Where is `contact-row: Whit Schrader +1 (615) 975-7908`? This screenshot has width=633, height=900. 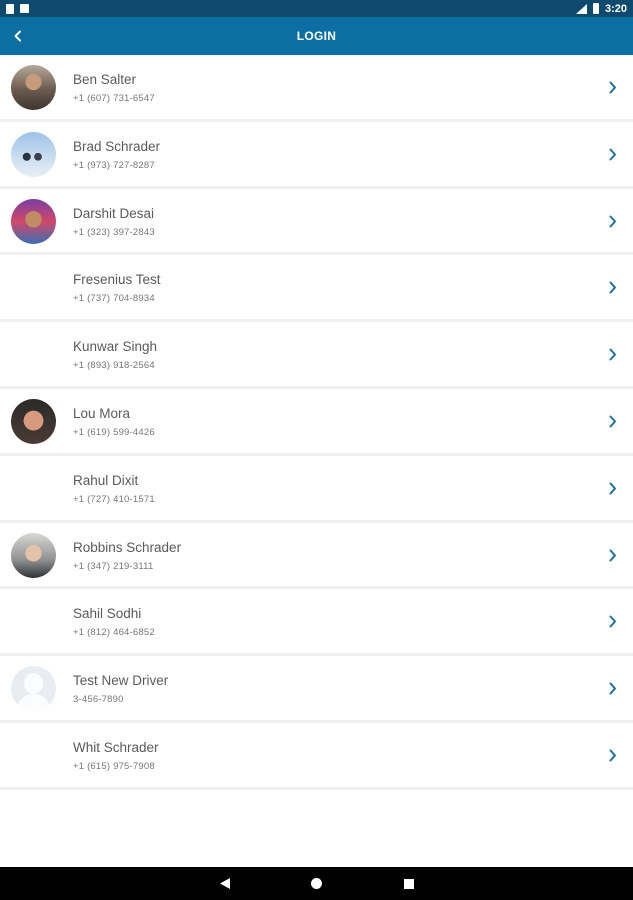 contact-row: Whit Schrader +1 (615) 975-7908 is located at coordinates (316, 756).